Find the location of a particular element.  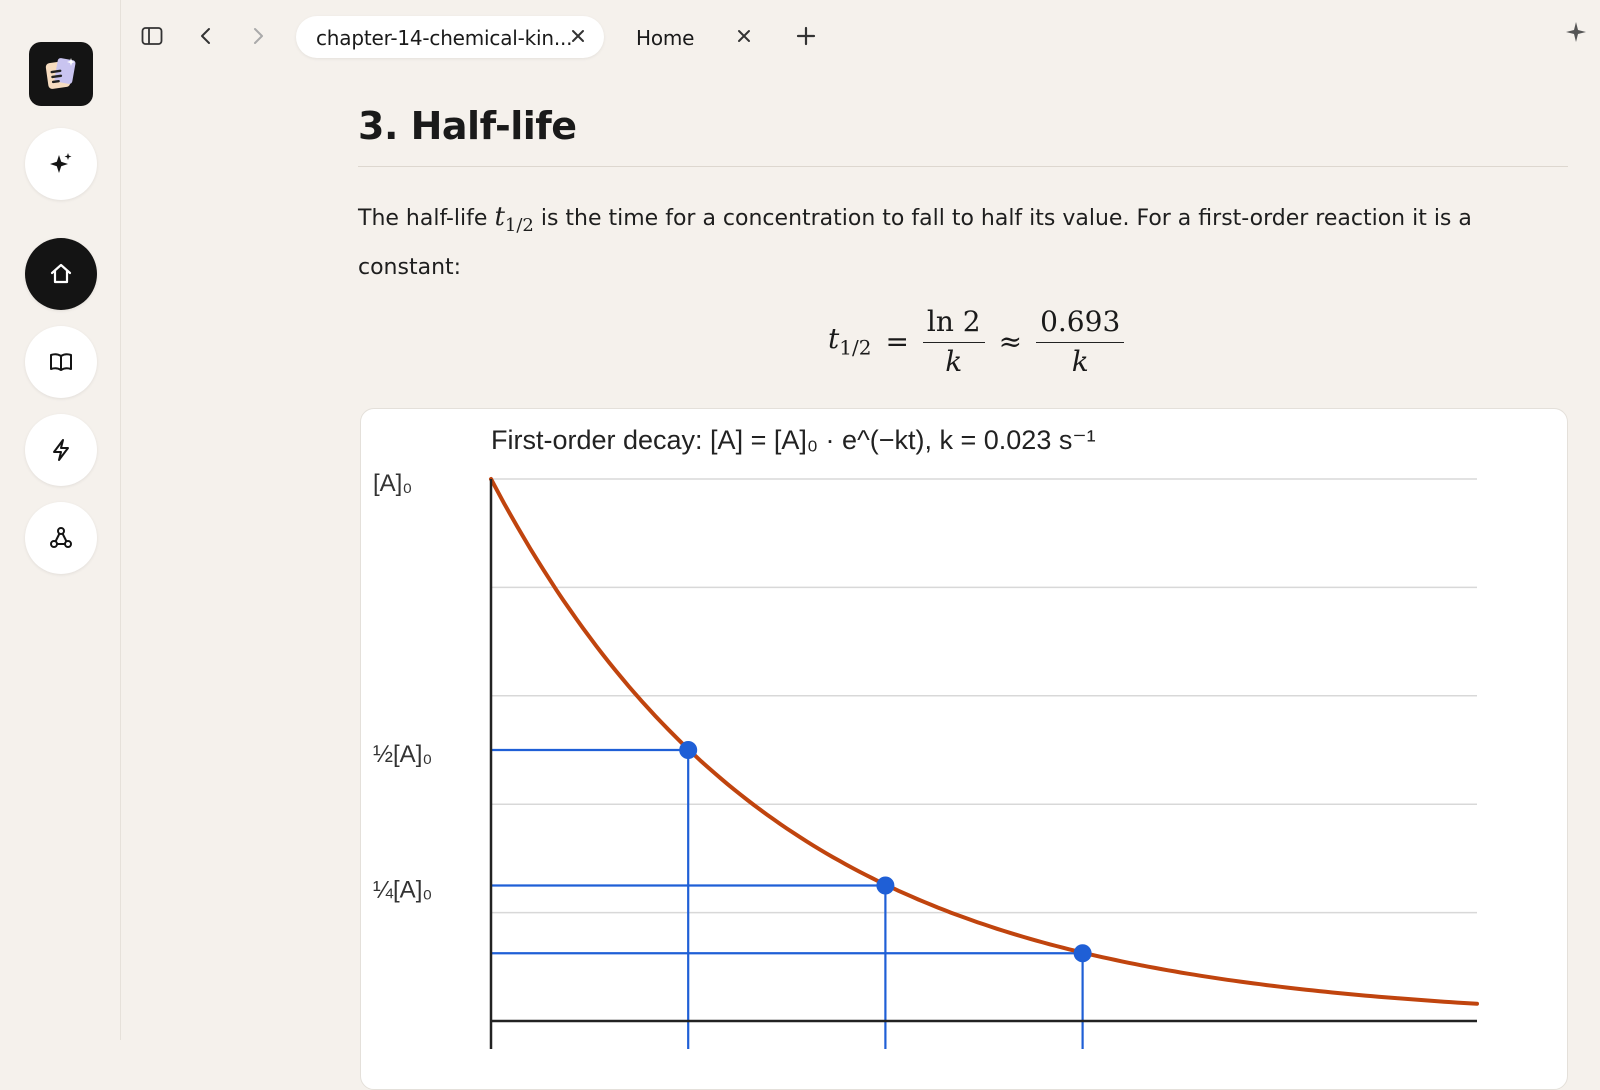

book-icon is located at coordinates (61, 362).